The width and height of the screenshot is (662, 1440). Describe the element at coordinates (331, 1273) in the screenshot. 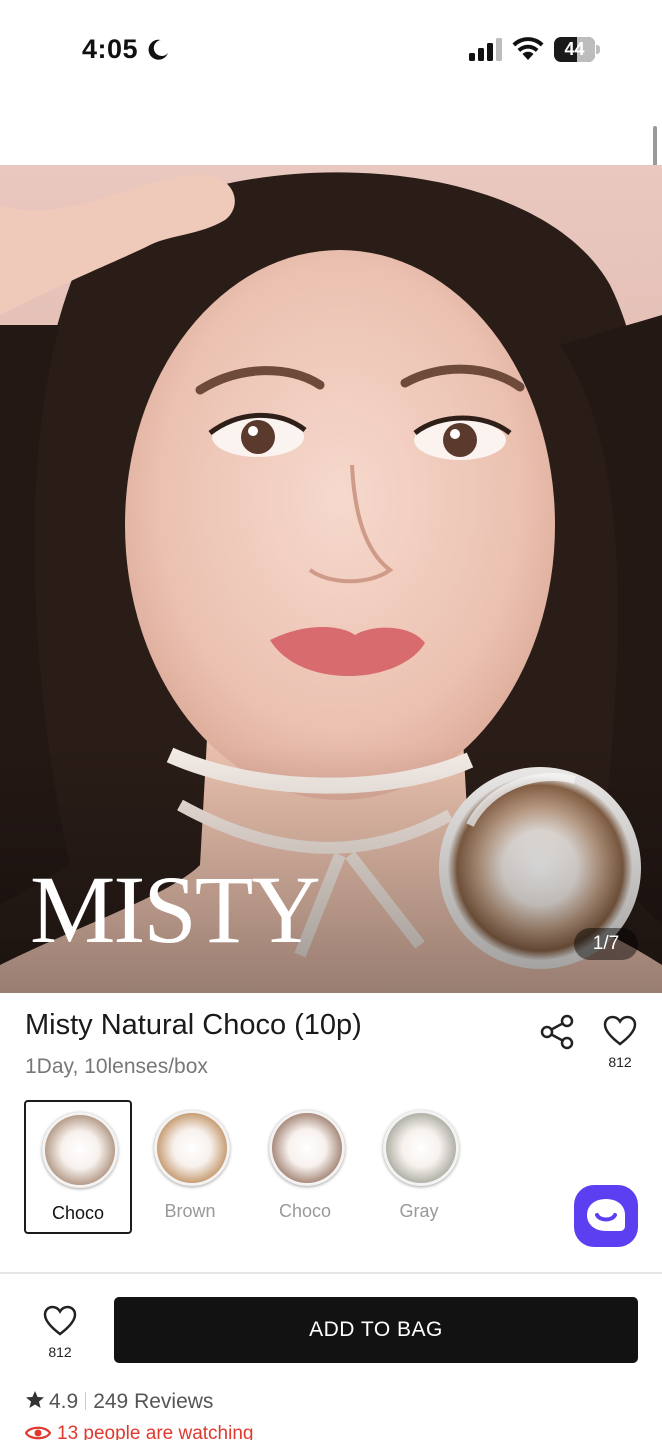

I see `section-divider` at that location.